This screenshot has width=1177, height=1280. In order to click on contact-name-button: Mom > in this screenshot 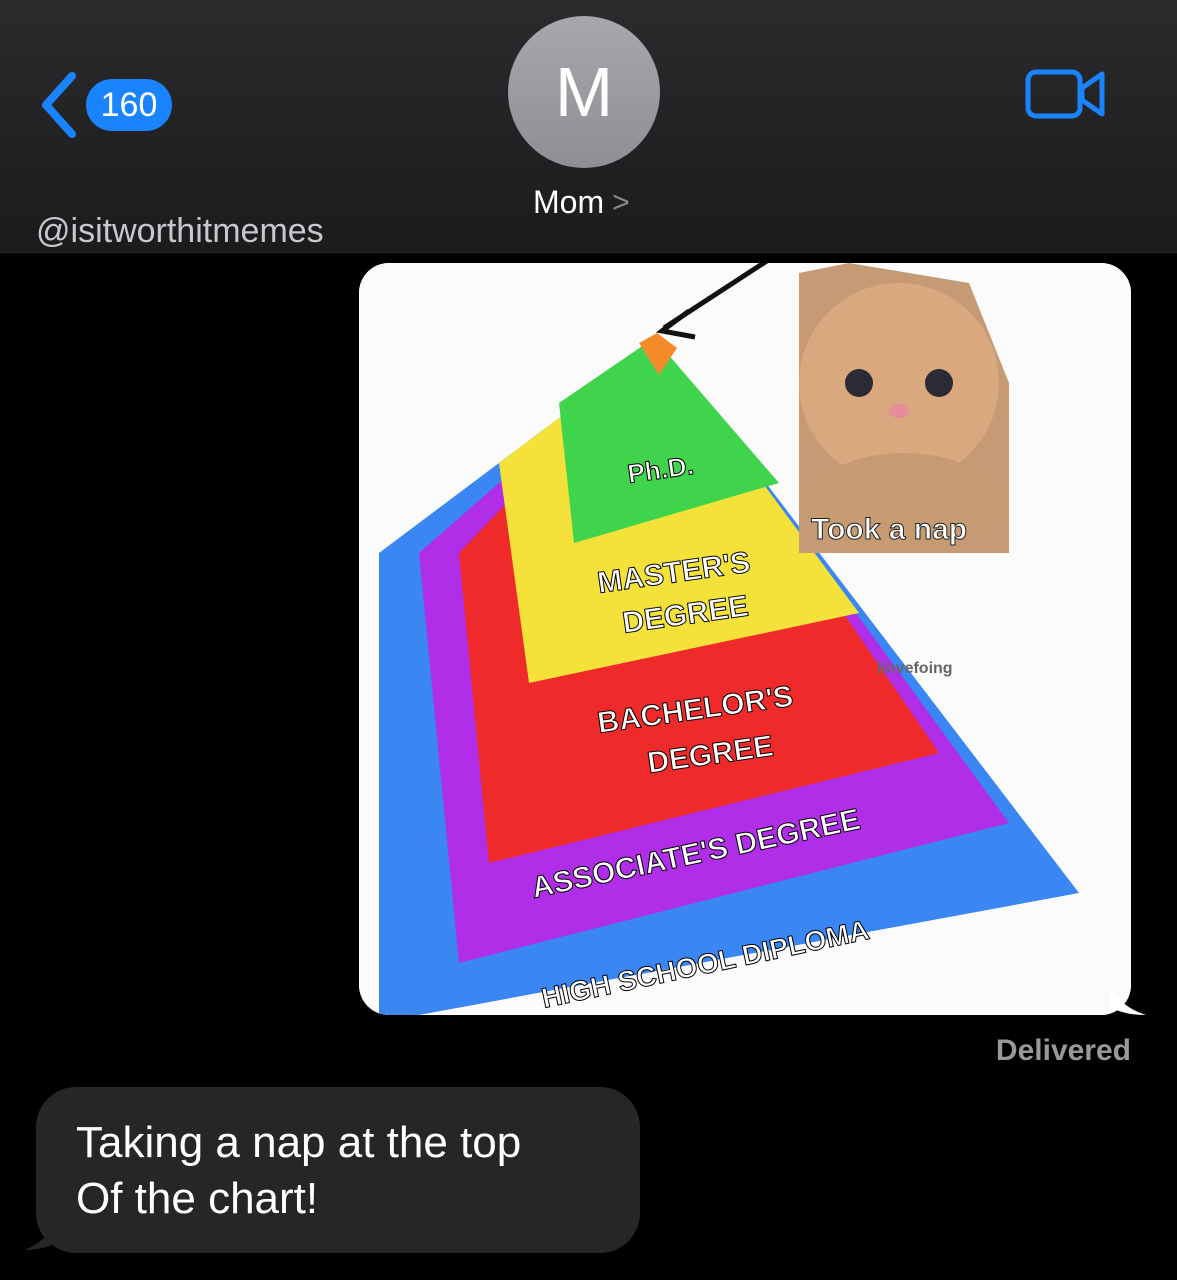, I will do `click(581, 202)`.